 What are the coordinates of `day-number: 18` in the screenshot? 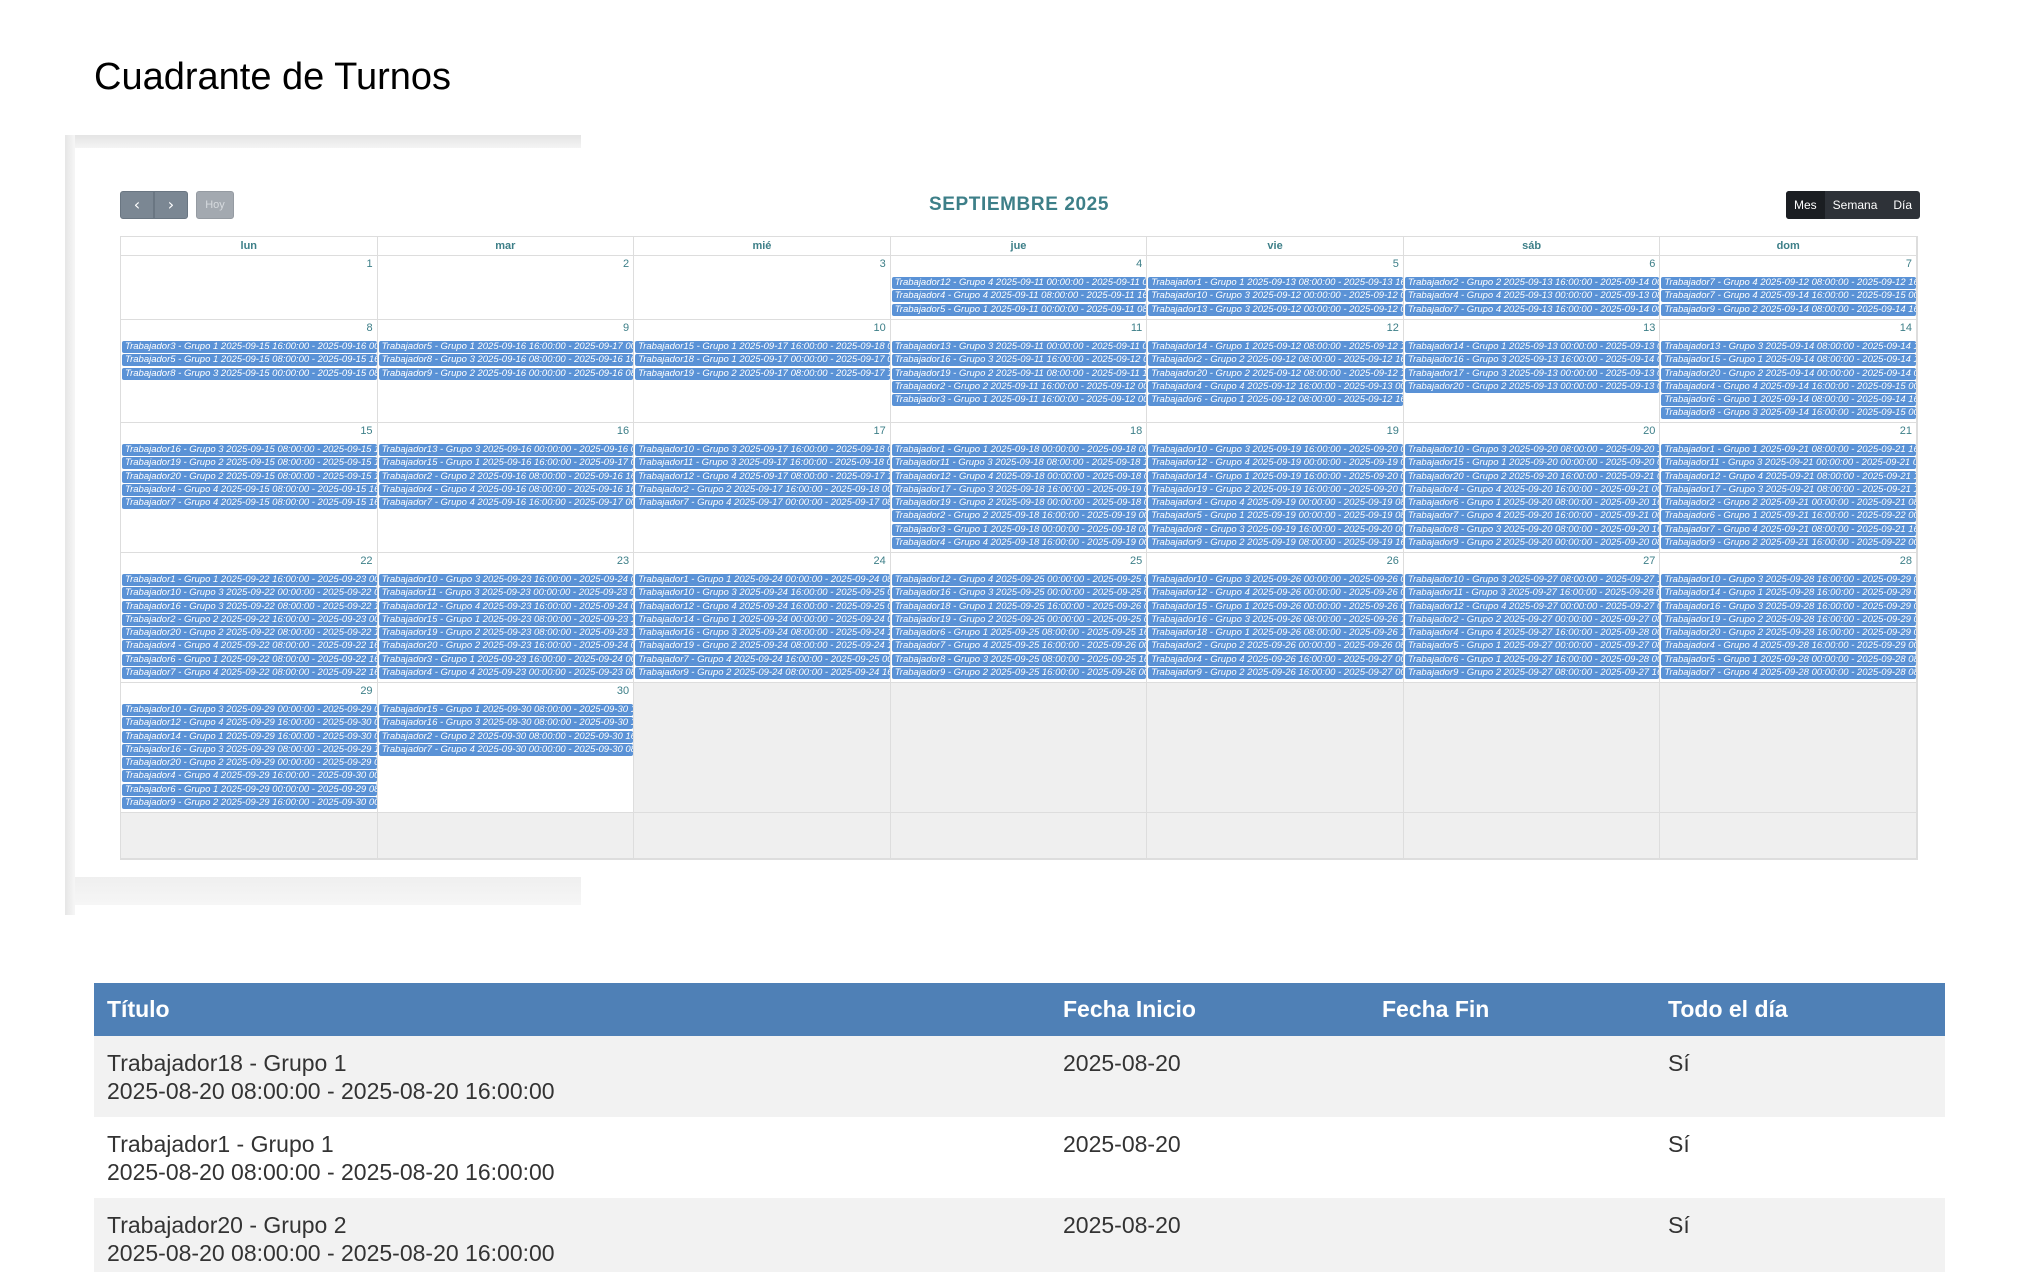 It's located at (1136, 431).